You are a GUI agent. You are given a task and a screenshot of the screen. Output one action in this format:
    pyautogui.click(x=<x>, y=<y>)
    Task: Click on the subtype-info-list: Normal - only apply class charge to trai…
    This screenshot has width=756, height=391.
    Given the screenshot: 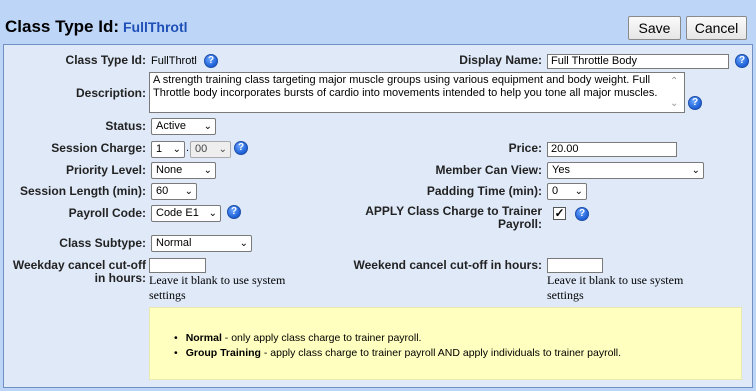 What is the action you would take?
    pyautogui.click(x=397, y=346)
    